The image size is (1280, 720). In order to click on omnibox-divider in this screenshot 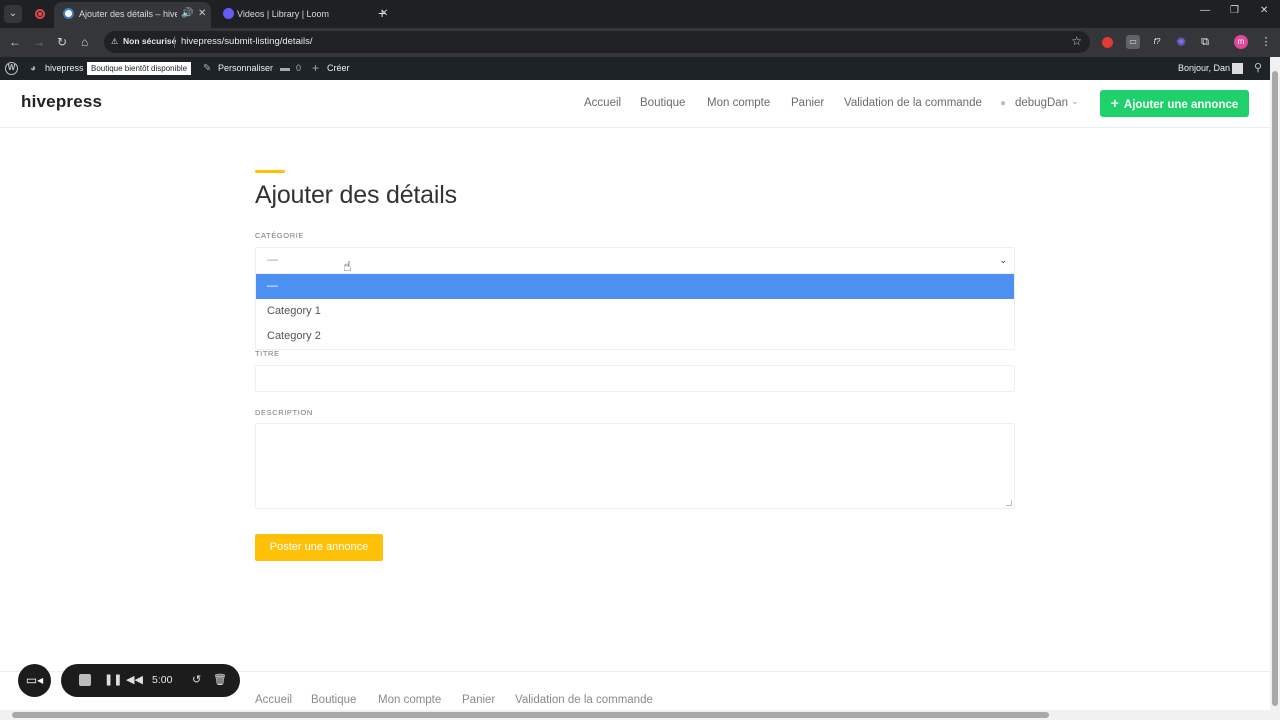, I will do `click(174, 42)`.